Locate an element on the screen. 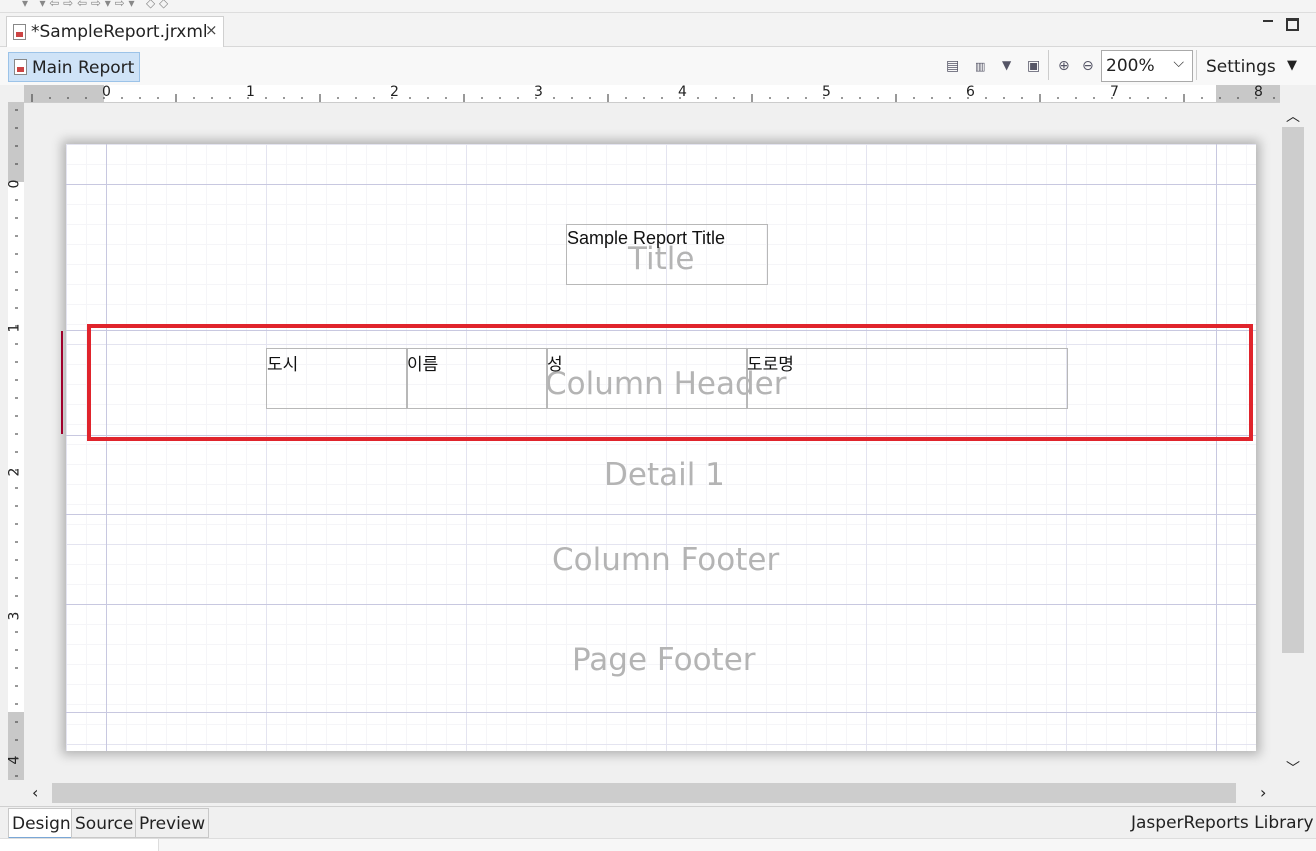 This screenshot has width=1316, height=851. main-report-label: Main Report is located at coordinates (83, 68).